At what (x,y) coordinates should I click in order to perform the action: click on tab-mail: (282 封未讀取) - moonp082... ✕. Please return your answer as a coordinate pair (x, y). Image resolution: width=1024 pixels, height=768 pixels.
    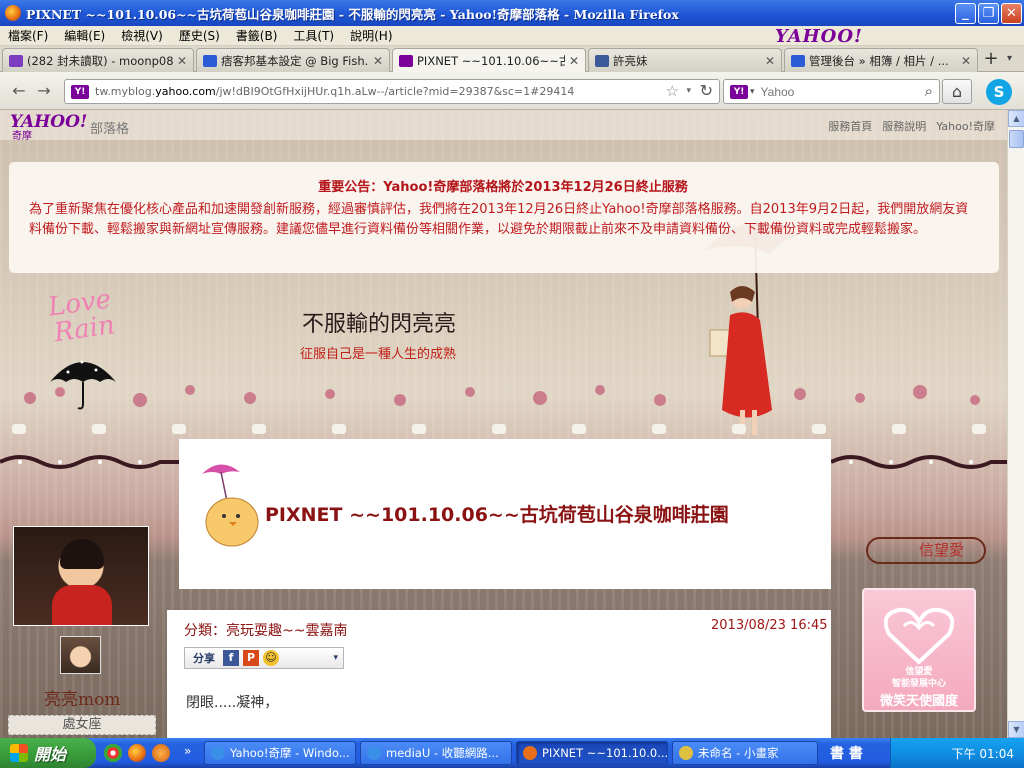
    Looking at the image, I should click on (98, 60).